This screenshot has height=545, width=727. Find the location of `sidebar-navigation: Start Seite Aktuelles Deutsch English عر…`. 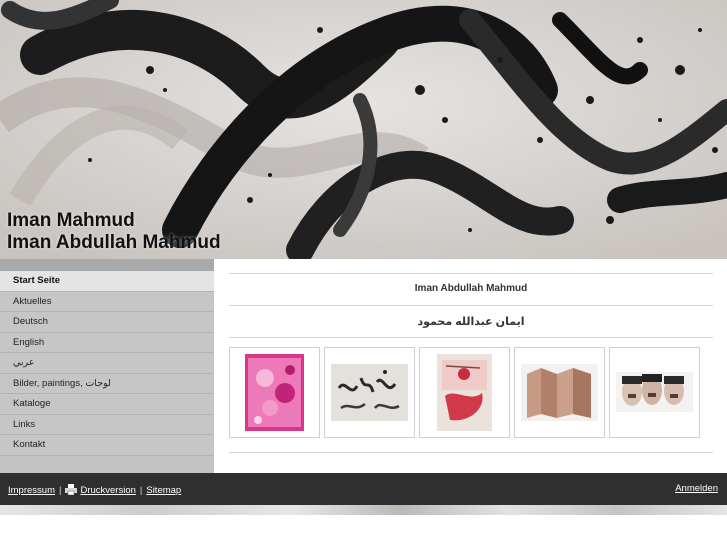

sidebar-navigation: Start Seite Aktuelles Deutsch English عر… is located at coordinates (107, 366).